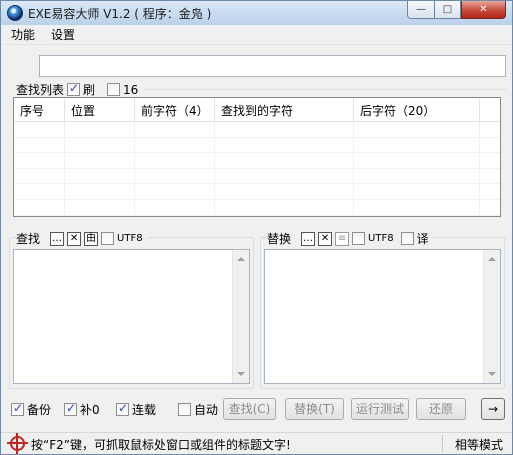 Image resolution: width=513 pixels, height=455 pixels. What do you see at coordinates (63, 34) in the screenshot?
I see `menu-settings: 设置` at bounding box center [63, 34].